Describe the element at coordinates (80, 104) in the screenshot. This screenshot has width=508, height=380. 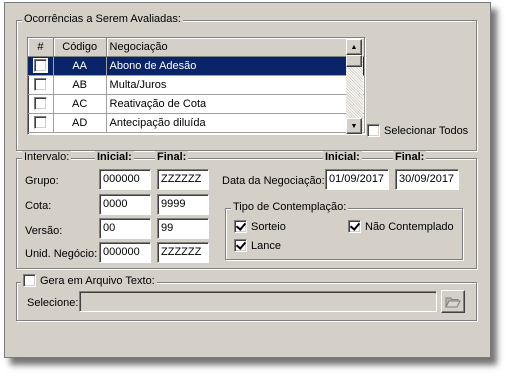
I see `row-codigo: AC` at that location.